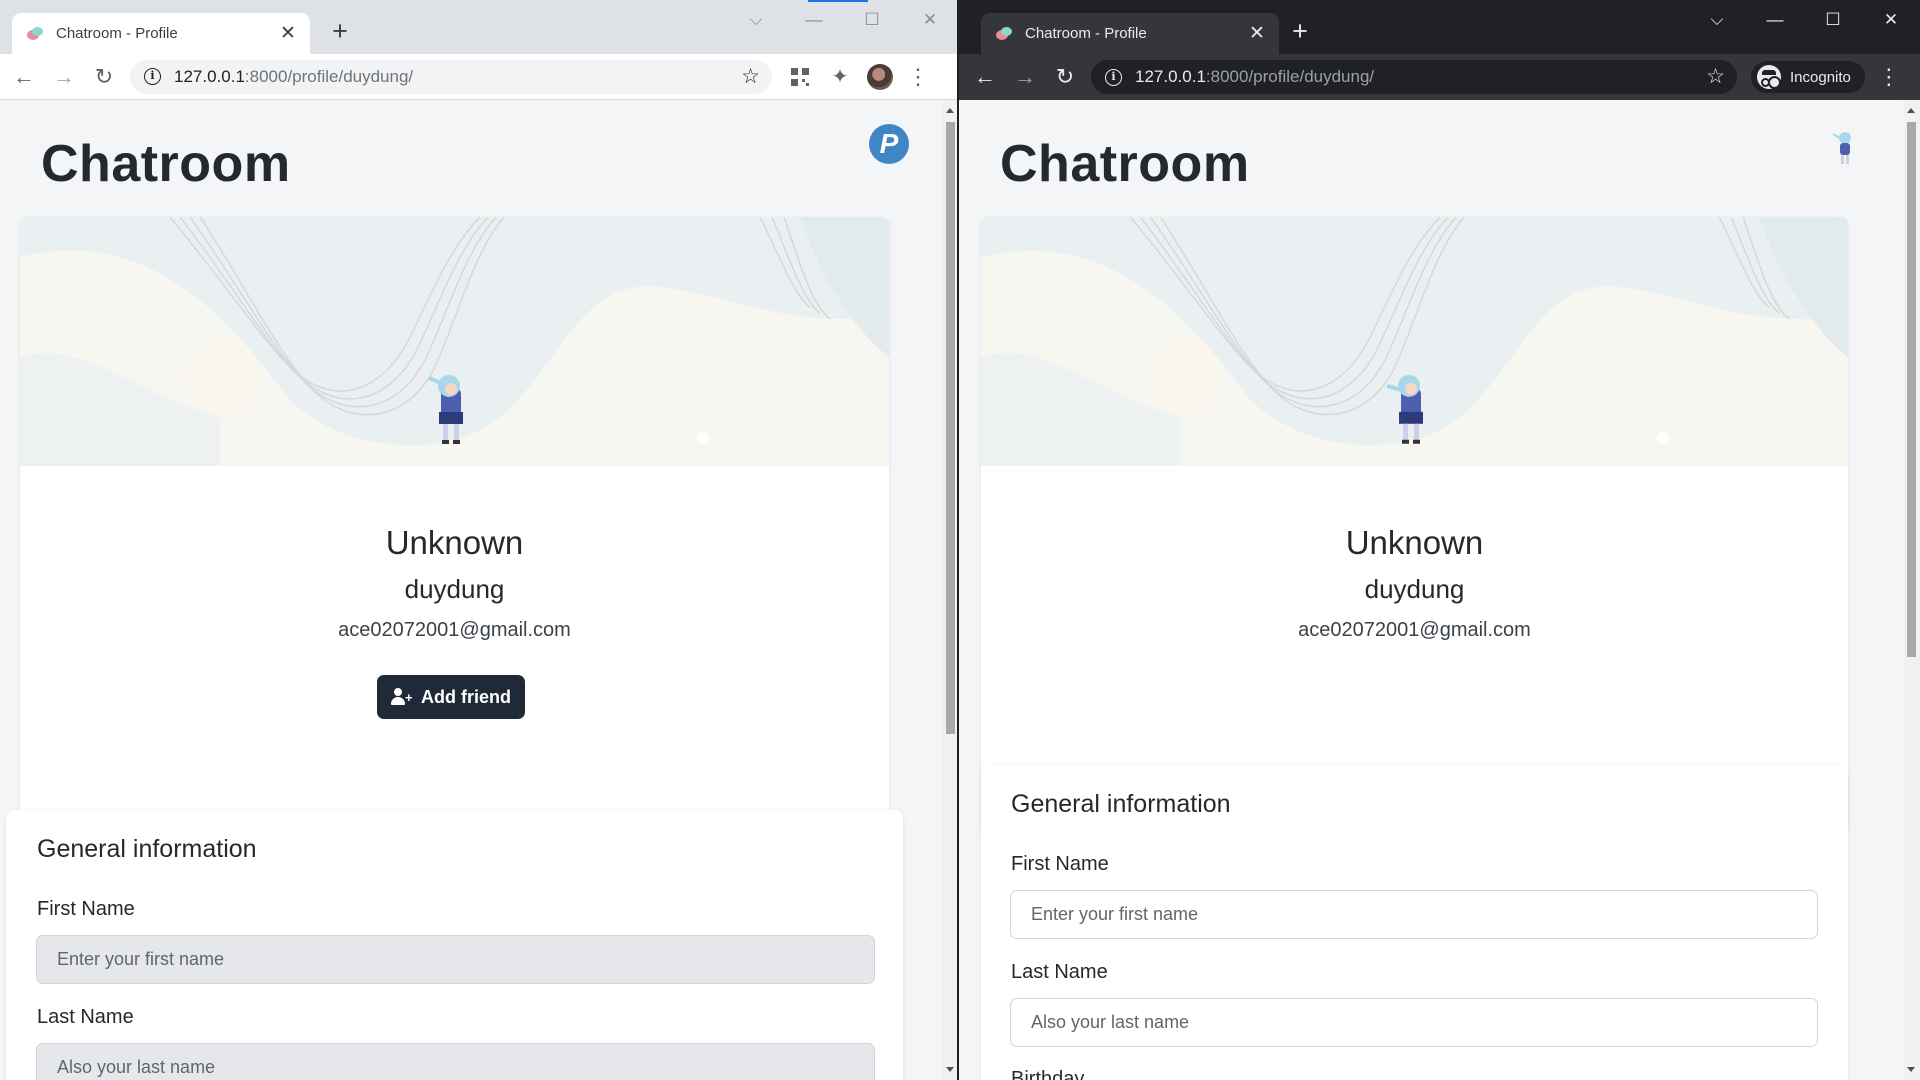 The width and height of the screenshot is (1920, 1080). I want to click on next-field-label-fragment: Birthday, so click(1048, 1074).